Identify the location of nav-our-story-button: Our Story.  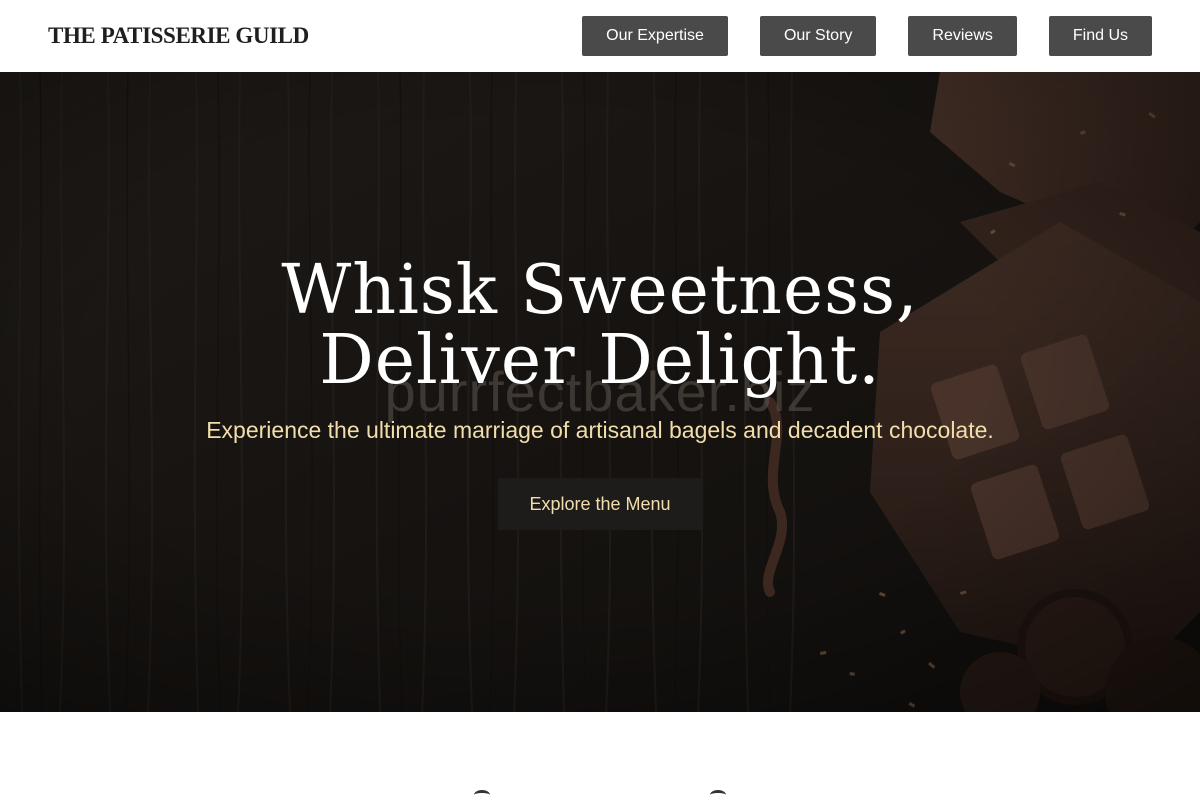
(818, 36).